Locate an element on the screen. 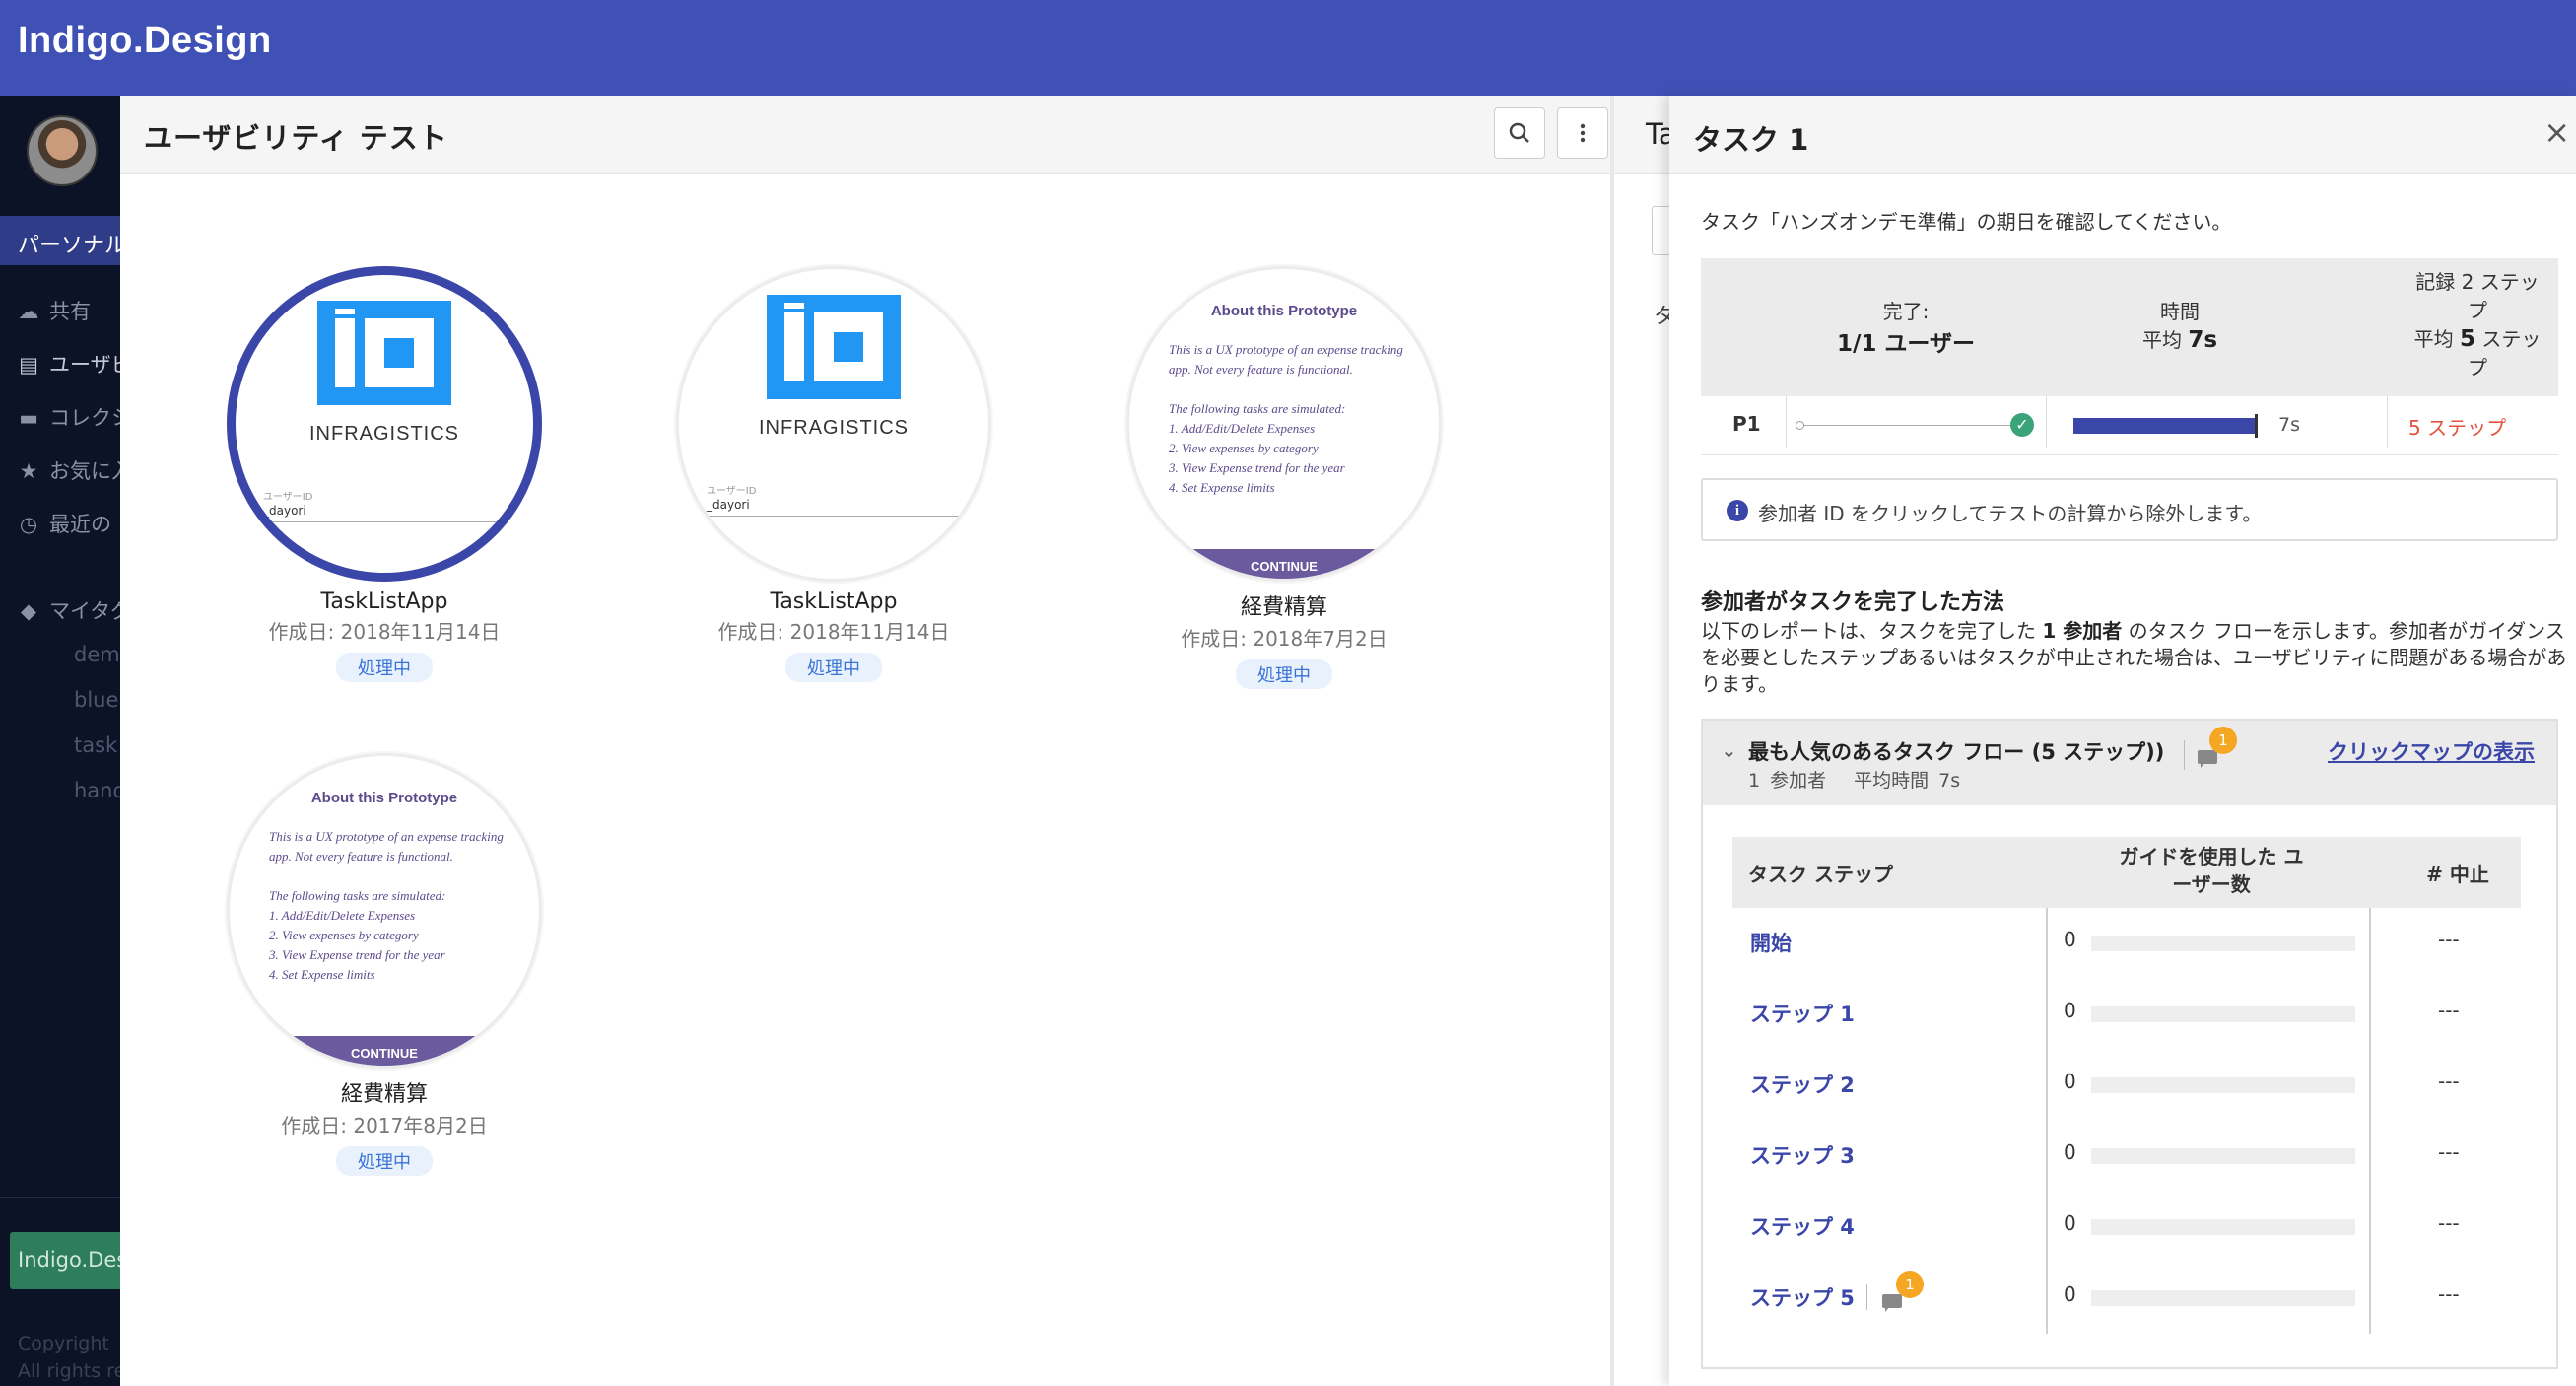 This screenshot has width=2576, height=1386. sidebar-item-usability: ▤ ユーザビリティ is located at coordinates (69, 364).